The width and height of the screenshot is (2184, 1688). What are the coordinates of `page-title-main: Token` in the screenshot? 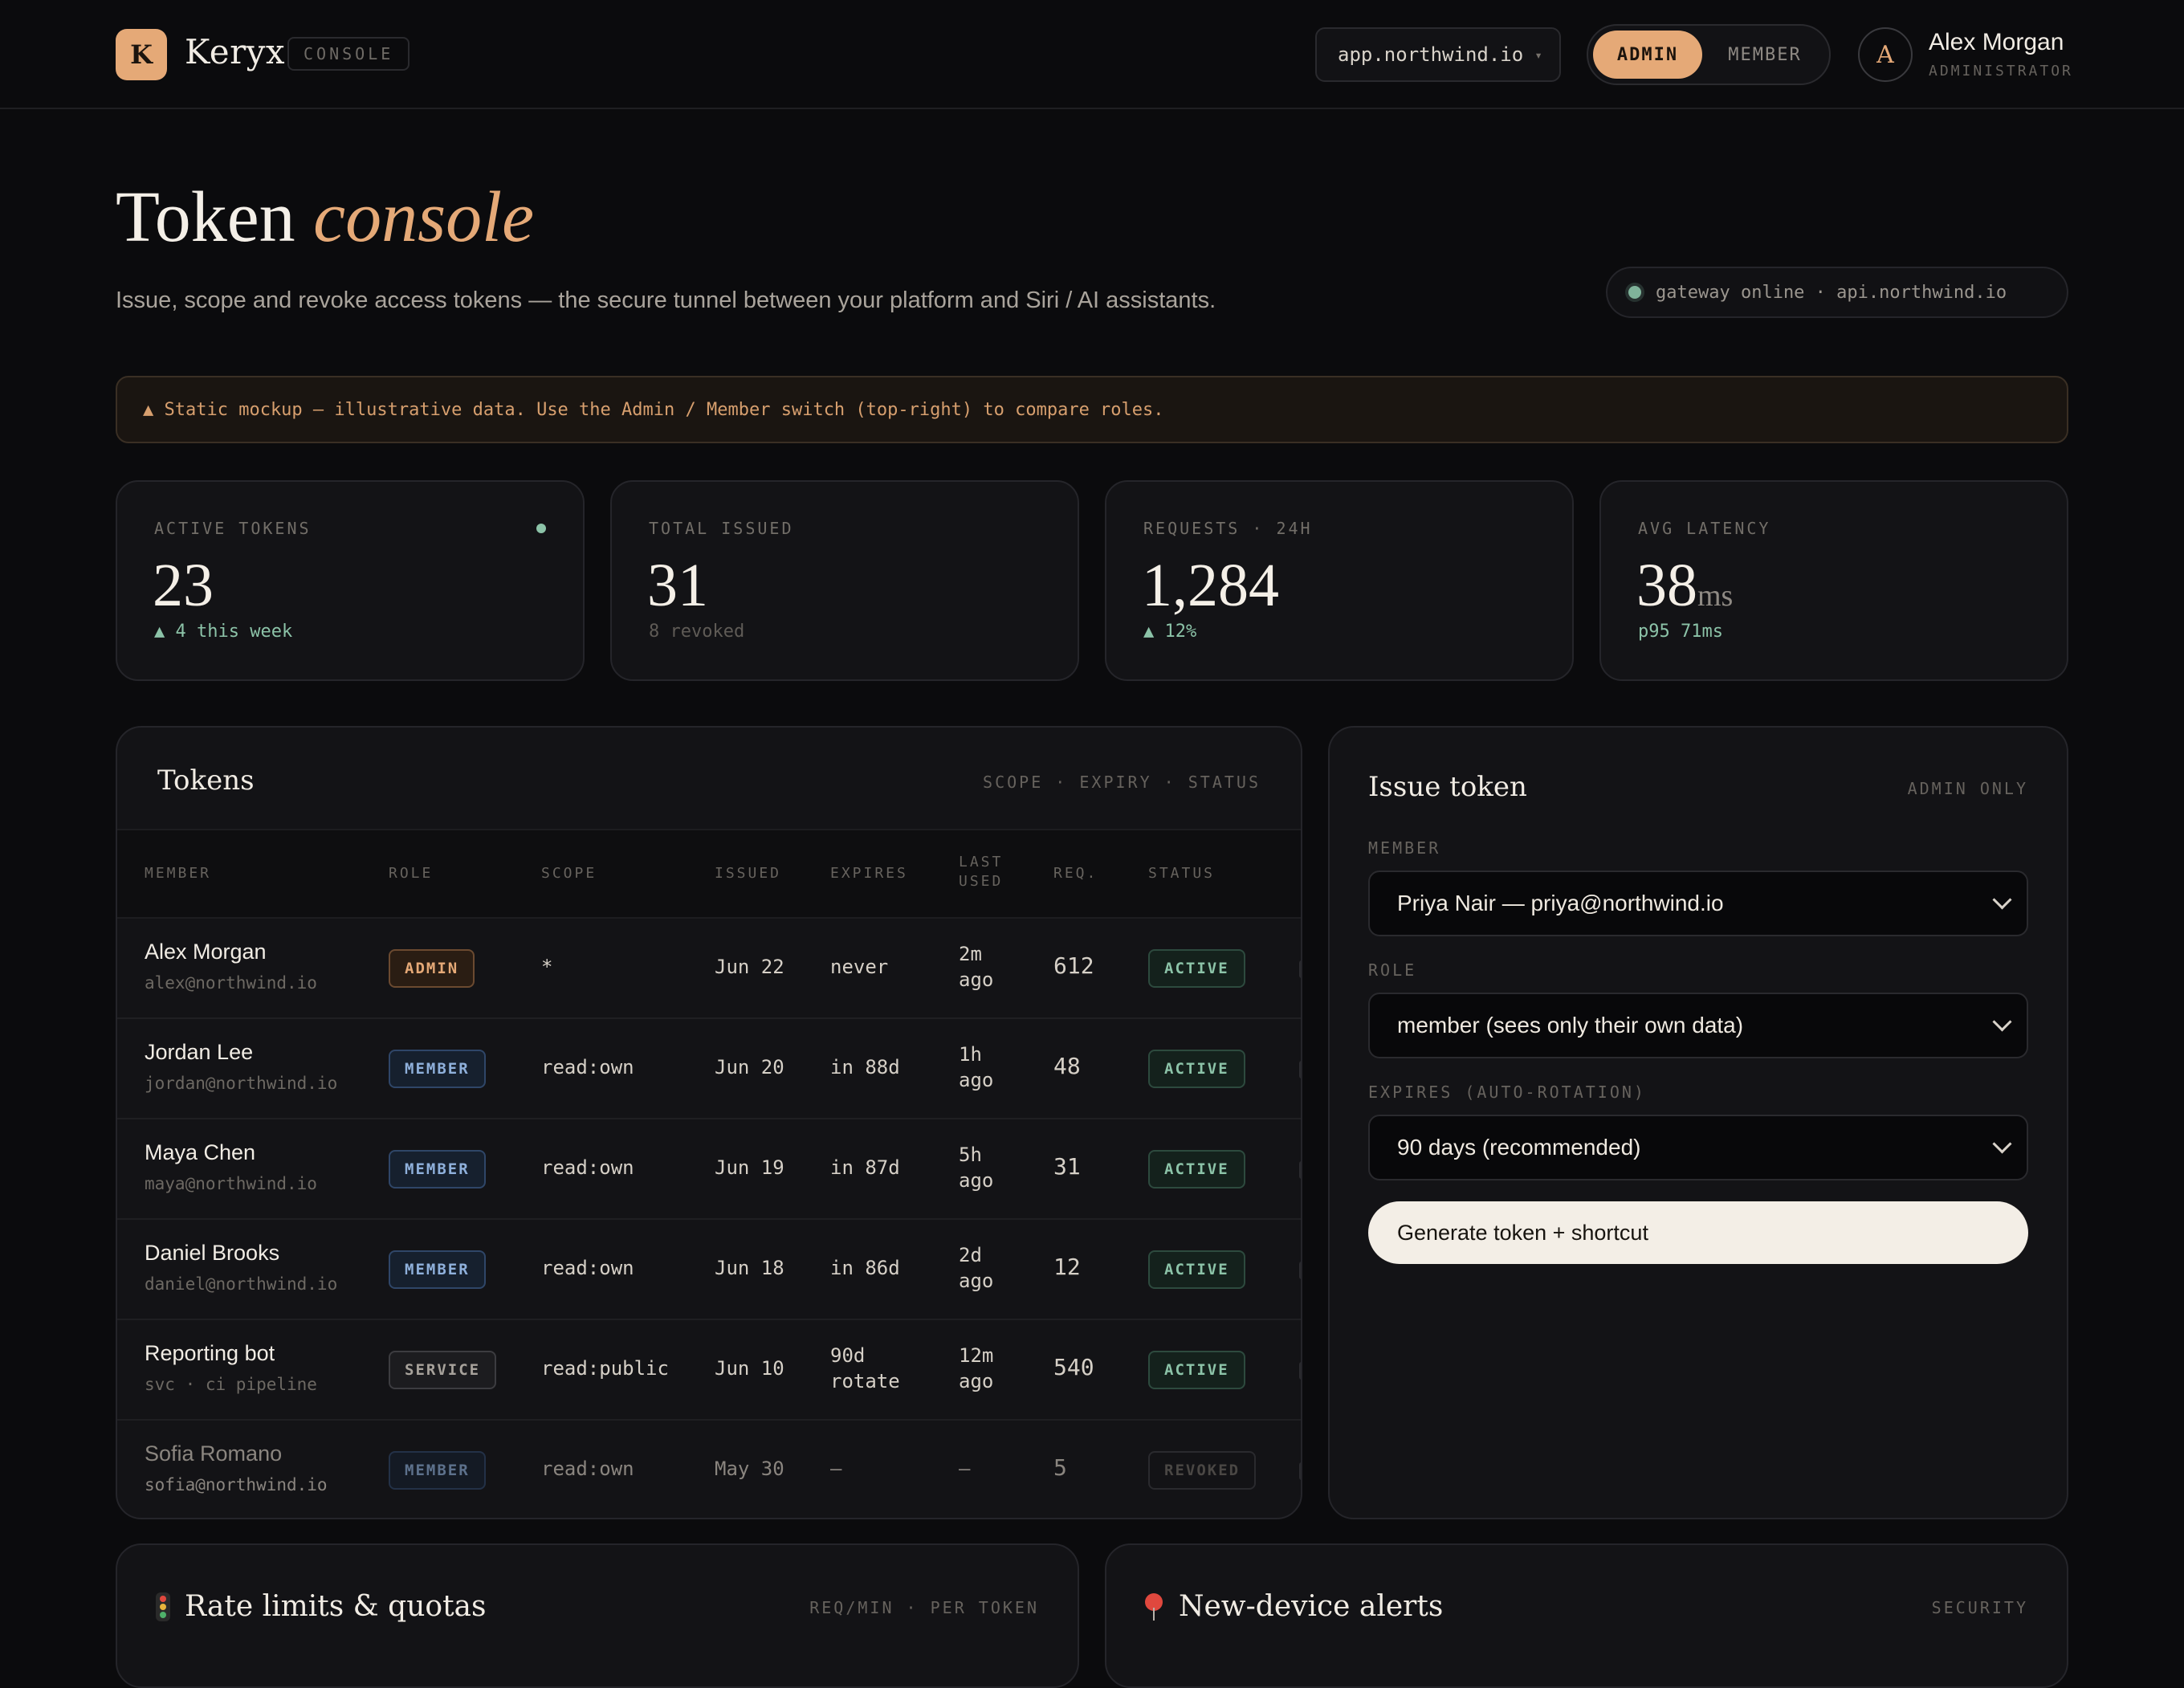 It's located at (205, 217).